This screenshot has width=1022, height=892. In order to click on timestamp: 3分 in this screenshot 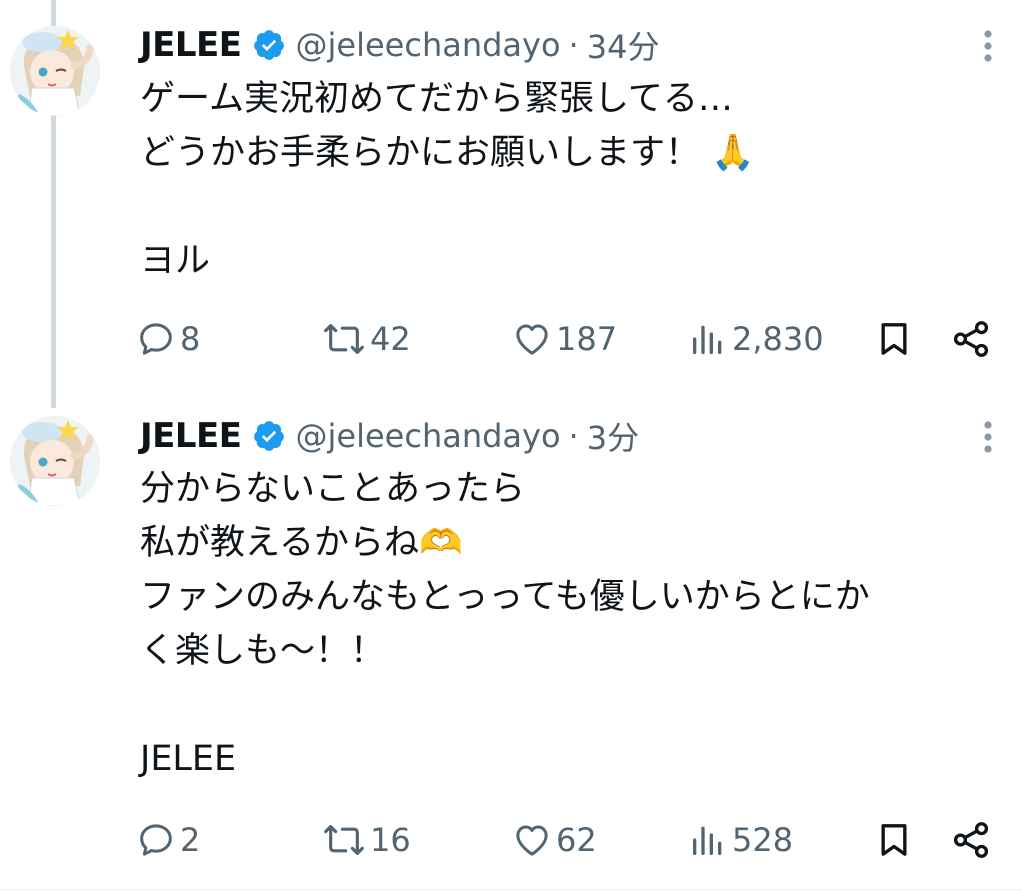, I will do `click(613, 436)`.